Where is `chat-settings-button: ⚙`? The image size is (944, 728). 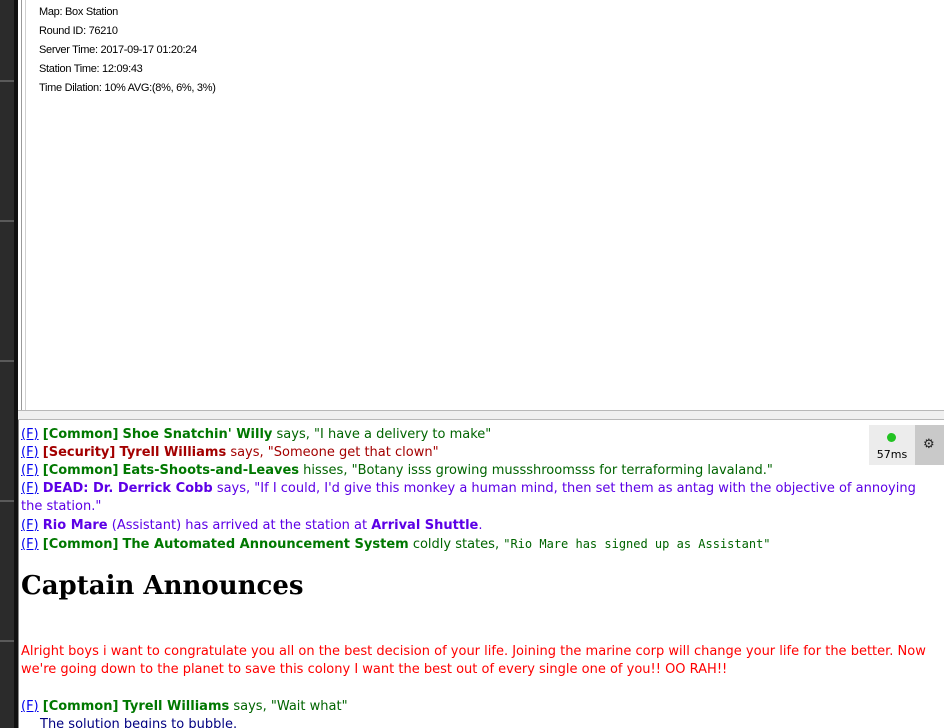
chat-settings-button: ⚙ is located at coordinates (929, 445).